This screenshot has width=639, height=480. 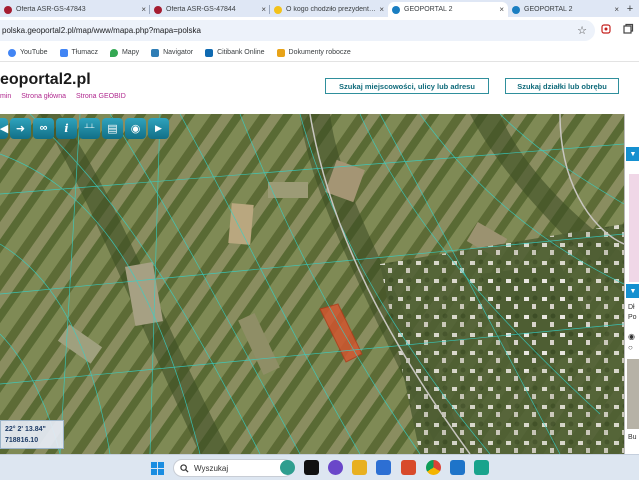 What do you see at coordinates (359, 467) in the screenshot?
I see `file-explorer-icon` at bounding box center [359, 467].